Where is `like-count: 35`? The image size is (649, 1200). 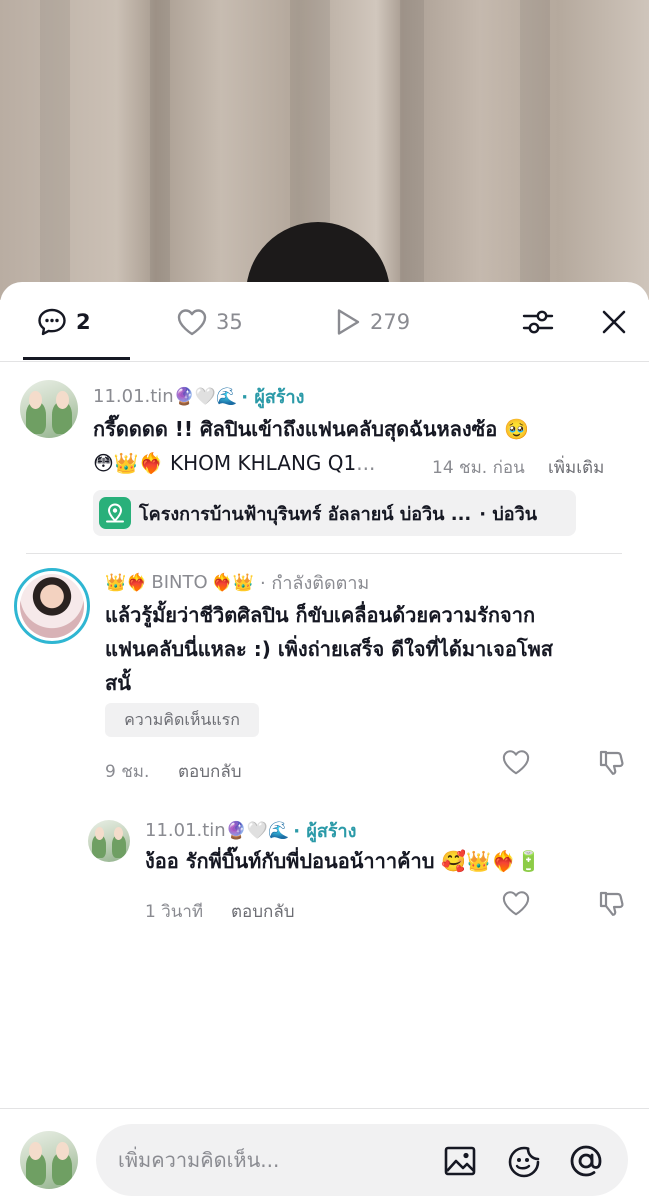
like-count: 35 is located at coordinates (229, 322).